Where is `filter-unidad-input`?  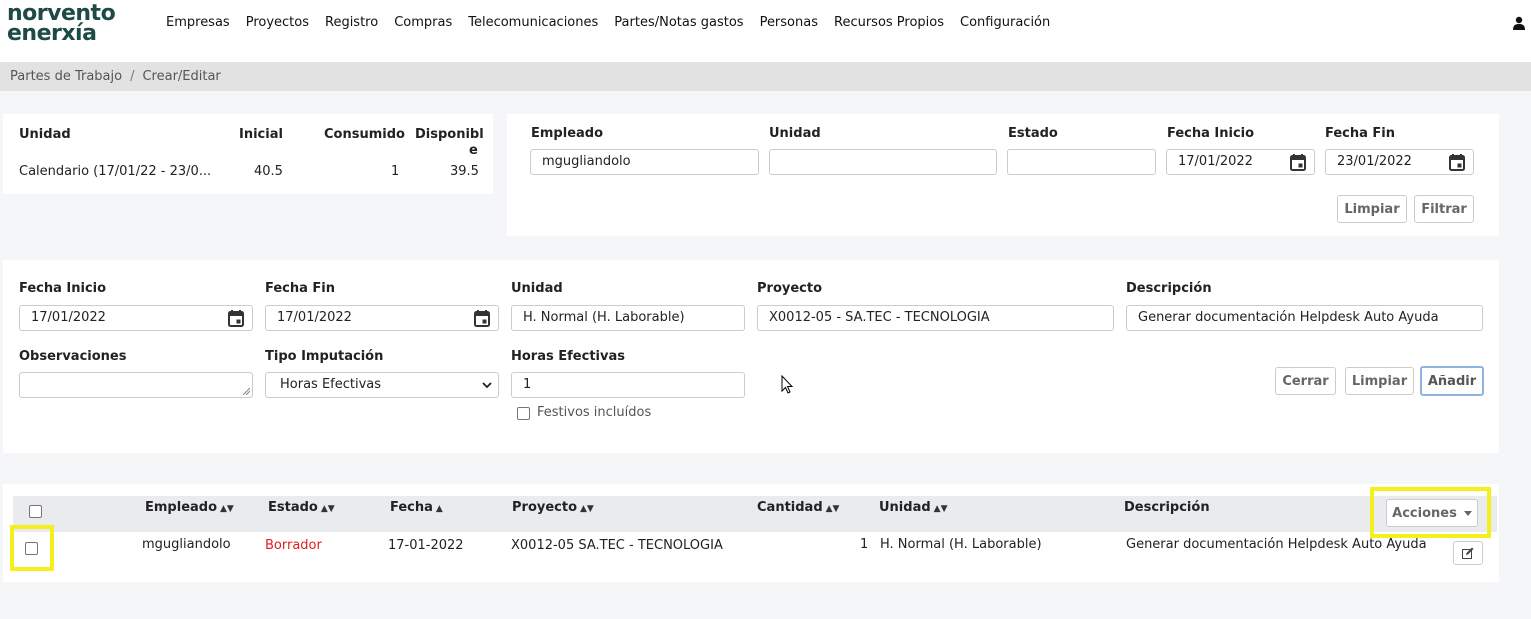 filter-unidad-input is located at coordinates (883, 162).